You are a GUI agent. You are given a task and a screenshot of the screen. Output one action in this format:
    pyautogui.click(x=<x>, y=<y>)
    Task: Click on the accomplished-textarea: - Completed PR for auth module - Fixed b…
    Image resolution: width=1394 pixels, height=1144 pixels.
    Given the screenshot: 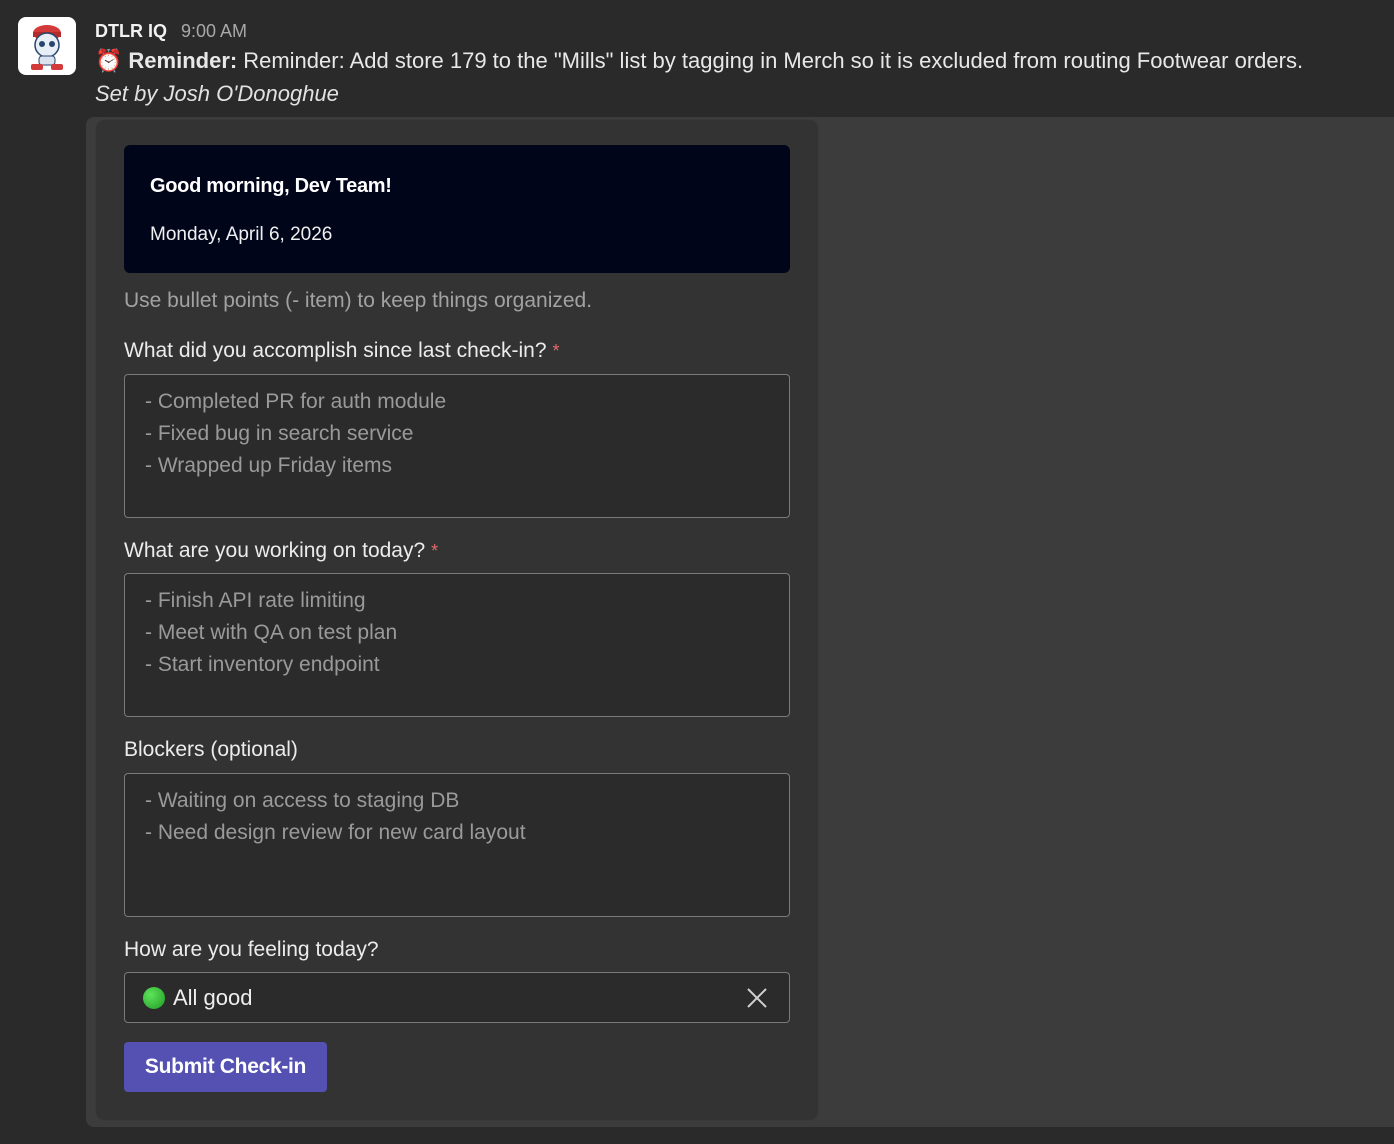 What is the action you would take?
    pyautogui.click(x=457, y=446)
    